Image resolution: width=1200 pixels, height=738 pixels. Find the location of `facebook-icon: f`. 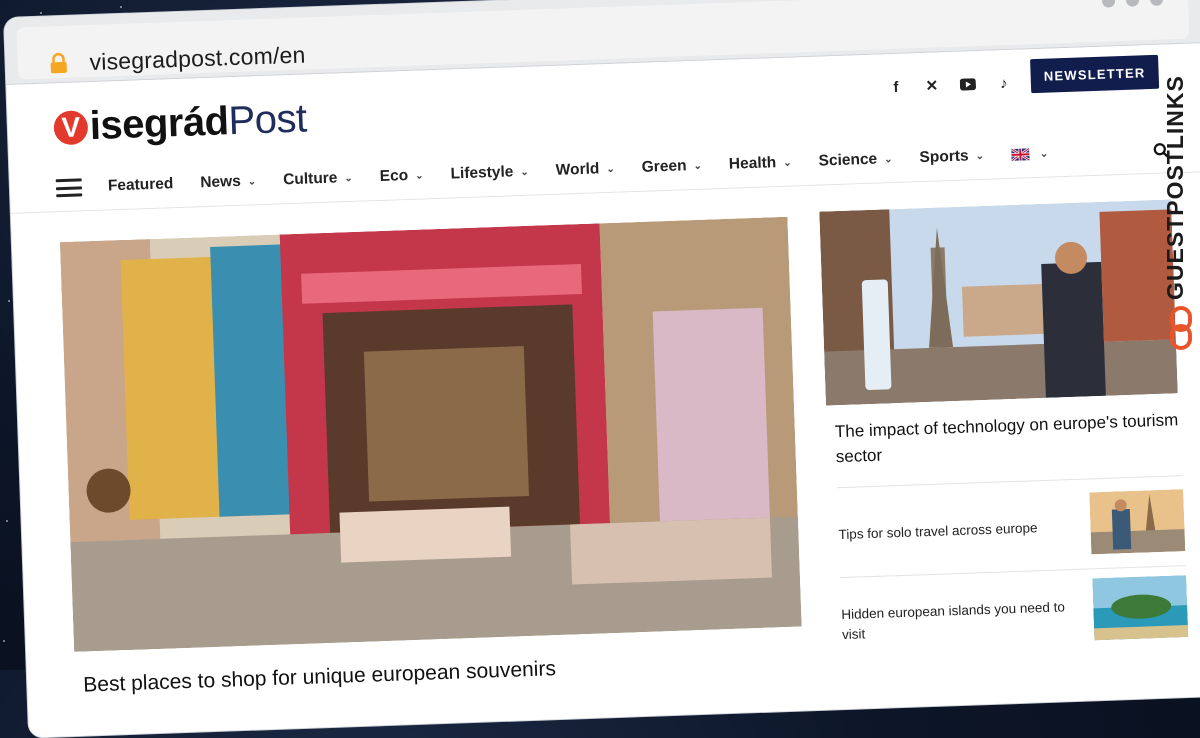

facebook-icon: f is located at coordinates (896, 87).